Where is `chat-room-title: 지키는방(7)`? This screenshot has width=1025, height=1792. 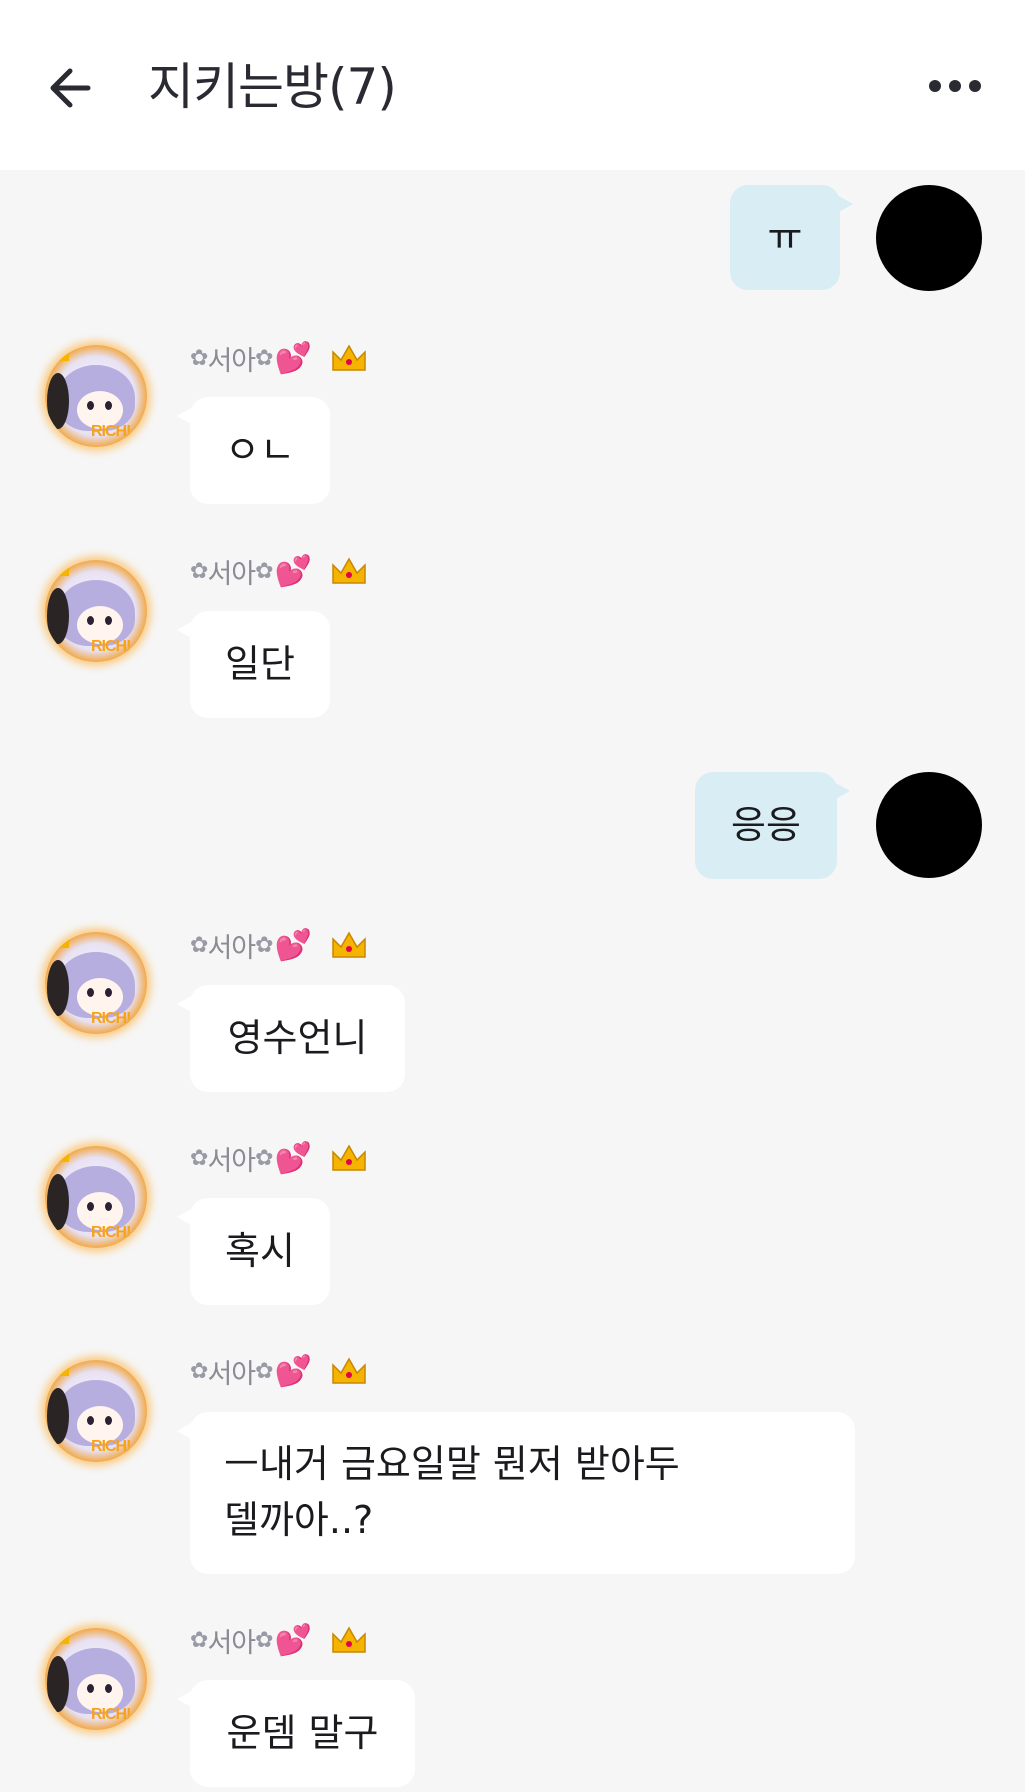 chat-room-title: 지키는방(7) is located at coordinates (272, 87).